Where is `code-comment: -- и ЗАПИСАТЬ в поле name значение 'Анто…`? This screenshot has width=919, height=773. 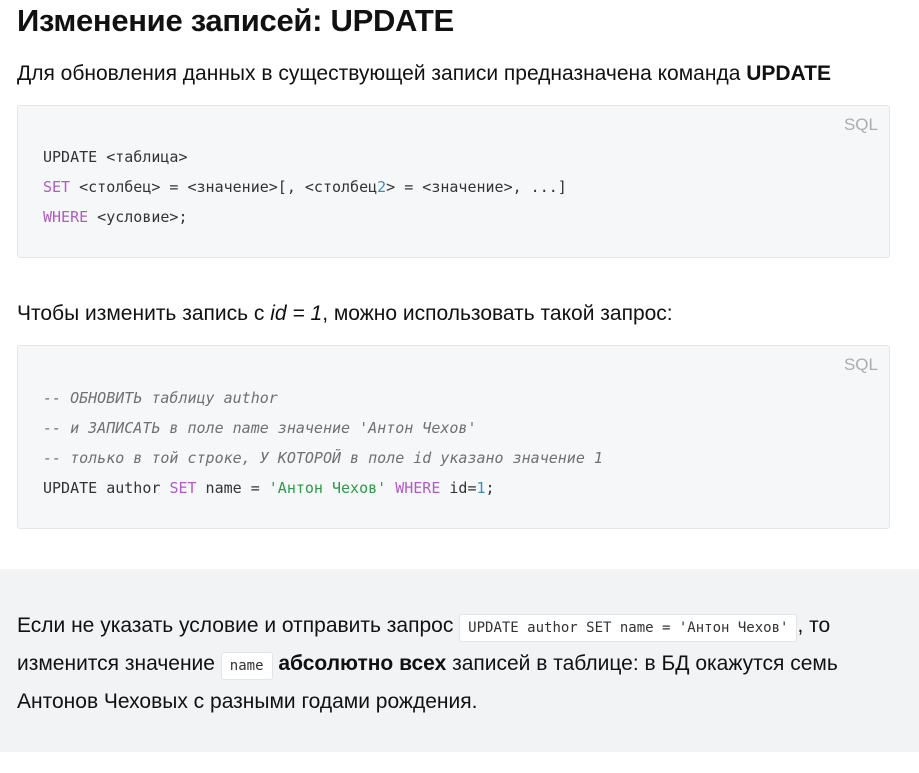
code-comment: -- и ЗАПИСАТЬ в поле name значение 'Анто… is located at coordinates (260, 428).